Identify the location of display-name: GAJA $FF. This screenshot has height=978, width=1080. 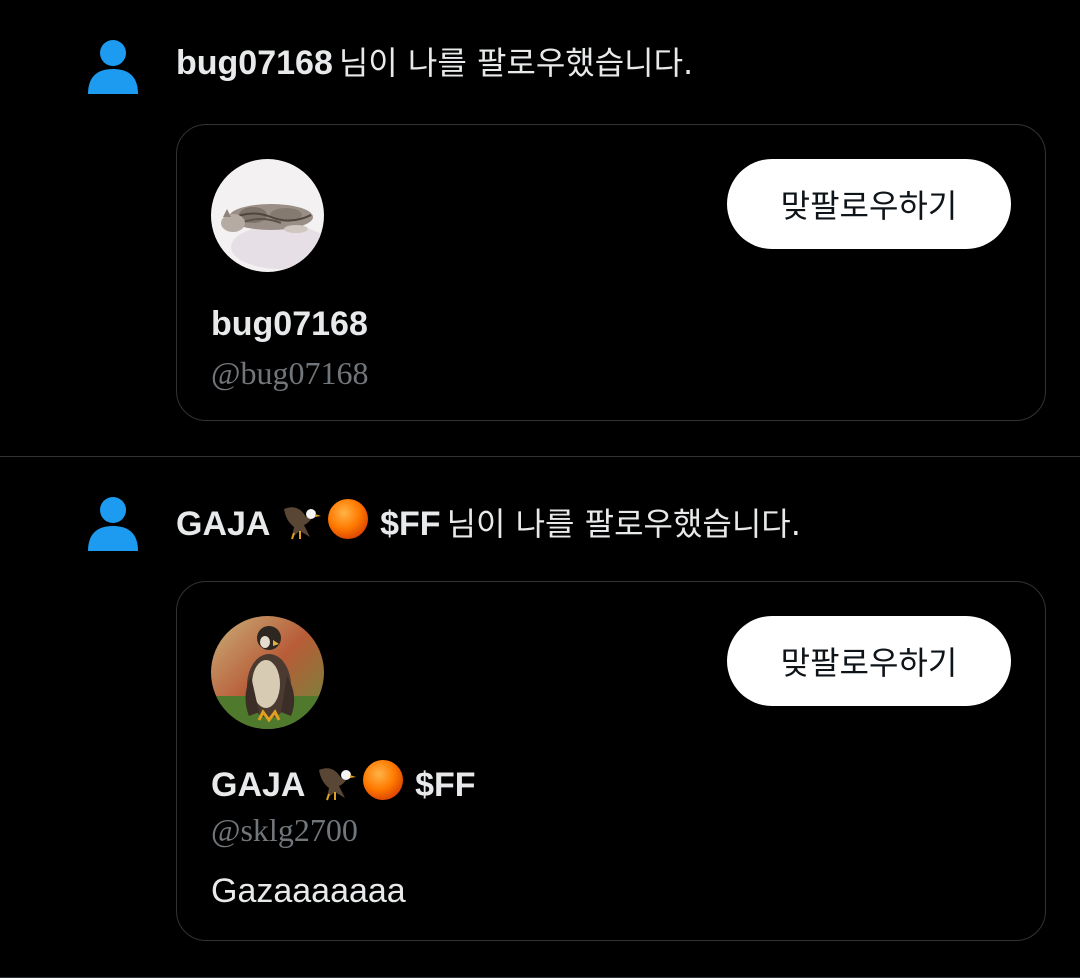
(343, 783).